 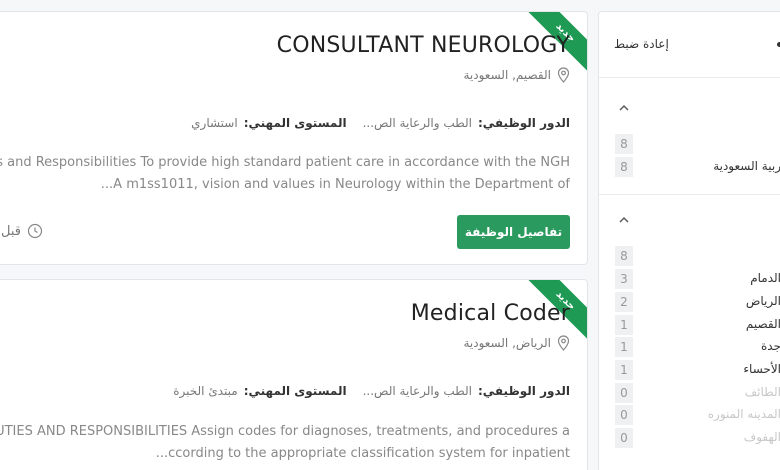 I want to click on job-location: الرياض, السعودية, so click(x=516, y=343).